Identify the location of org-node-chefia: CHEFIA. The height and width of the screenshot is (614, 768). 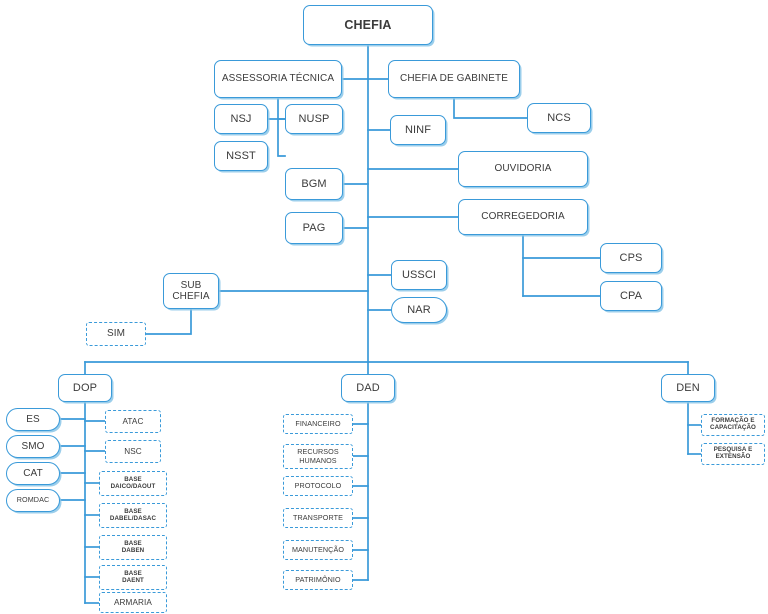
(368, 25).